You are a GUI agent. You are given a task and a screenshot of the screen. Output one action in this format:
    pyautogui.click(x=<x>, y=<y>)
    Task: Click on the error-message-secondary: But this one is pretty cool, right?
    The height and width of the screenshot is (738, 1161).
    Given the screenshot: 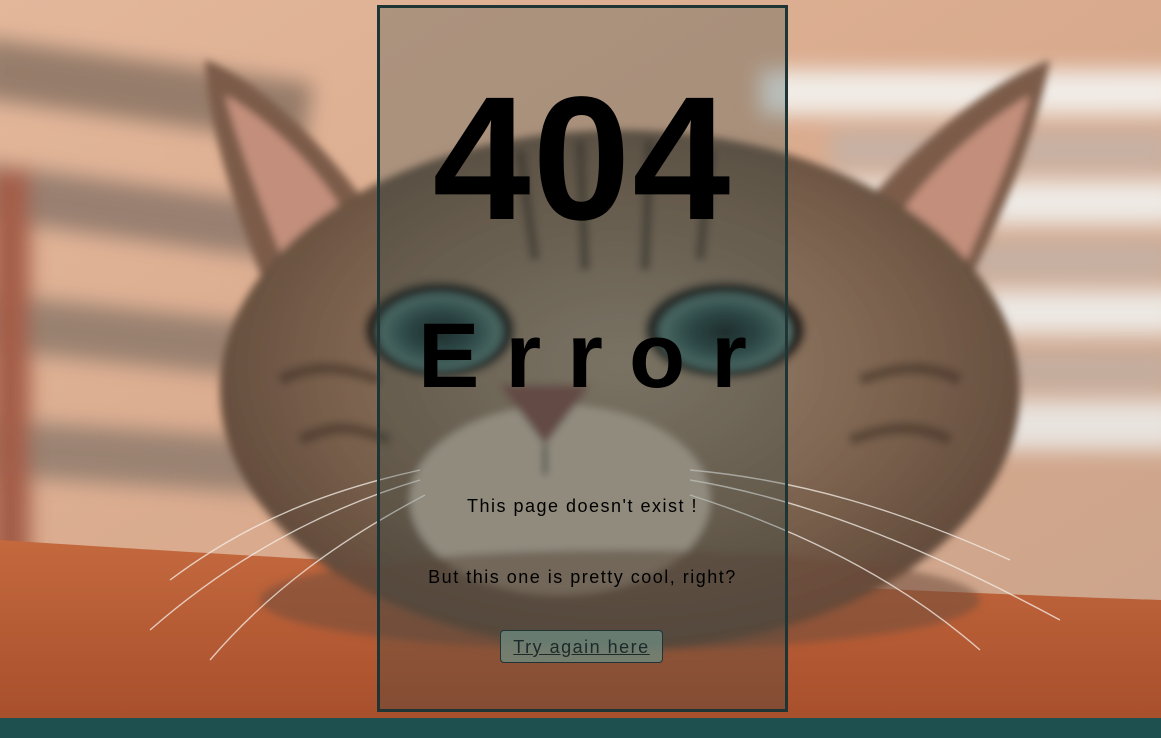 What is the action you would take?
    pyautogui.click(x=582, y=577)
    